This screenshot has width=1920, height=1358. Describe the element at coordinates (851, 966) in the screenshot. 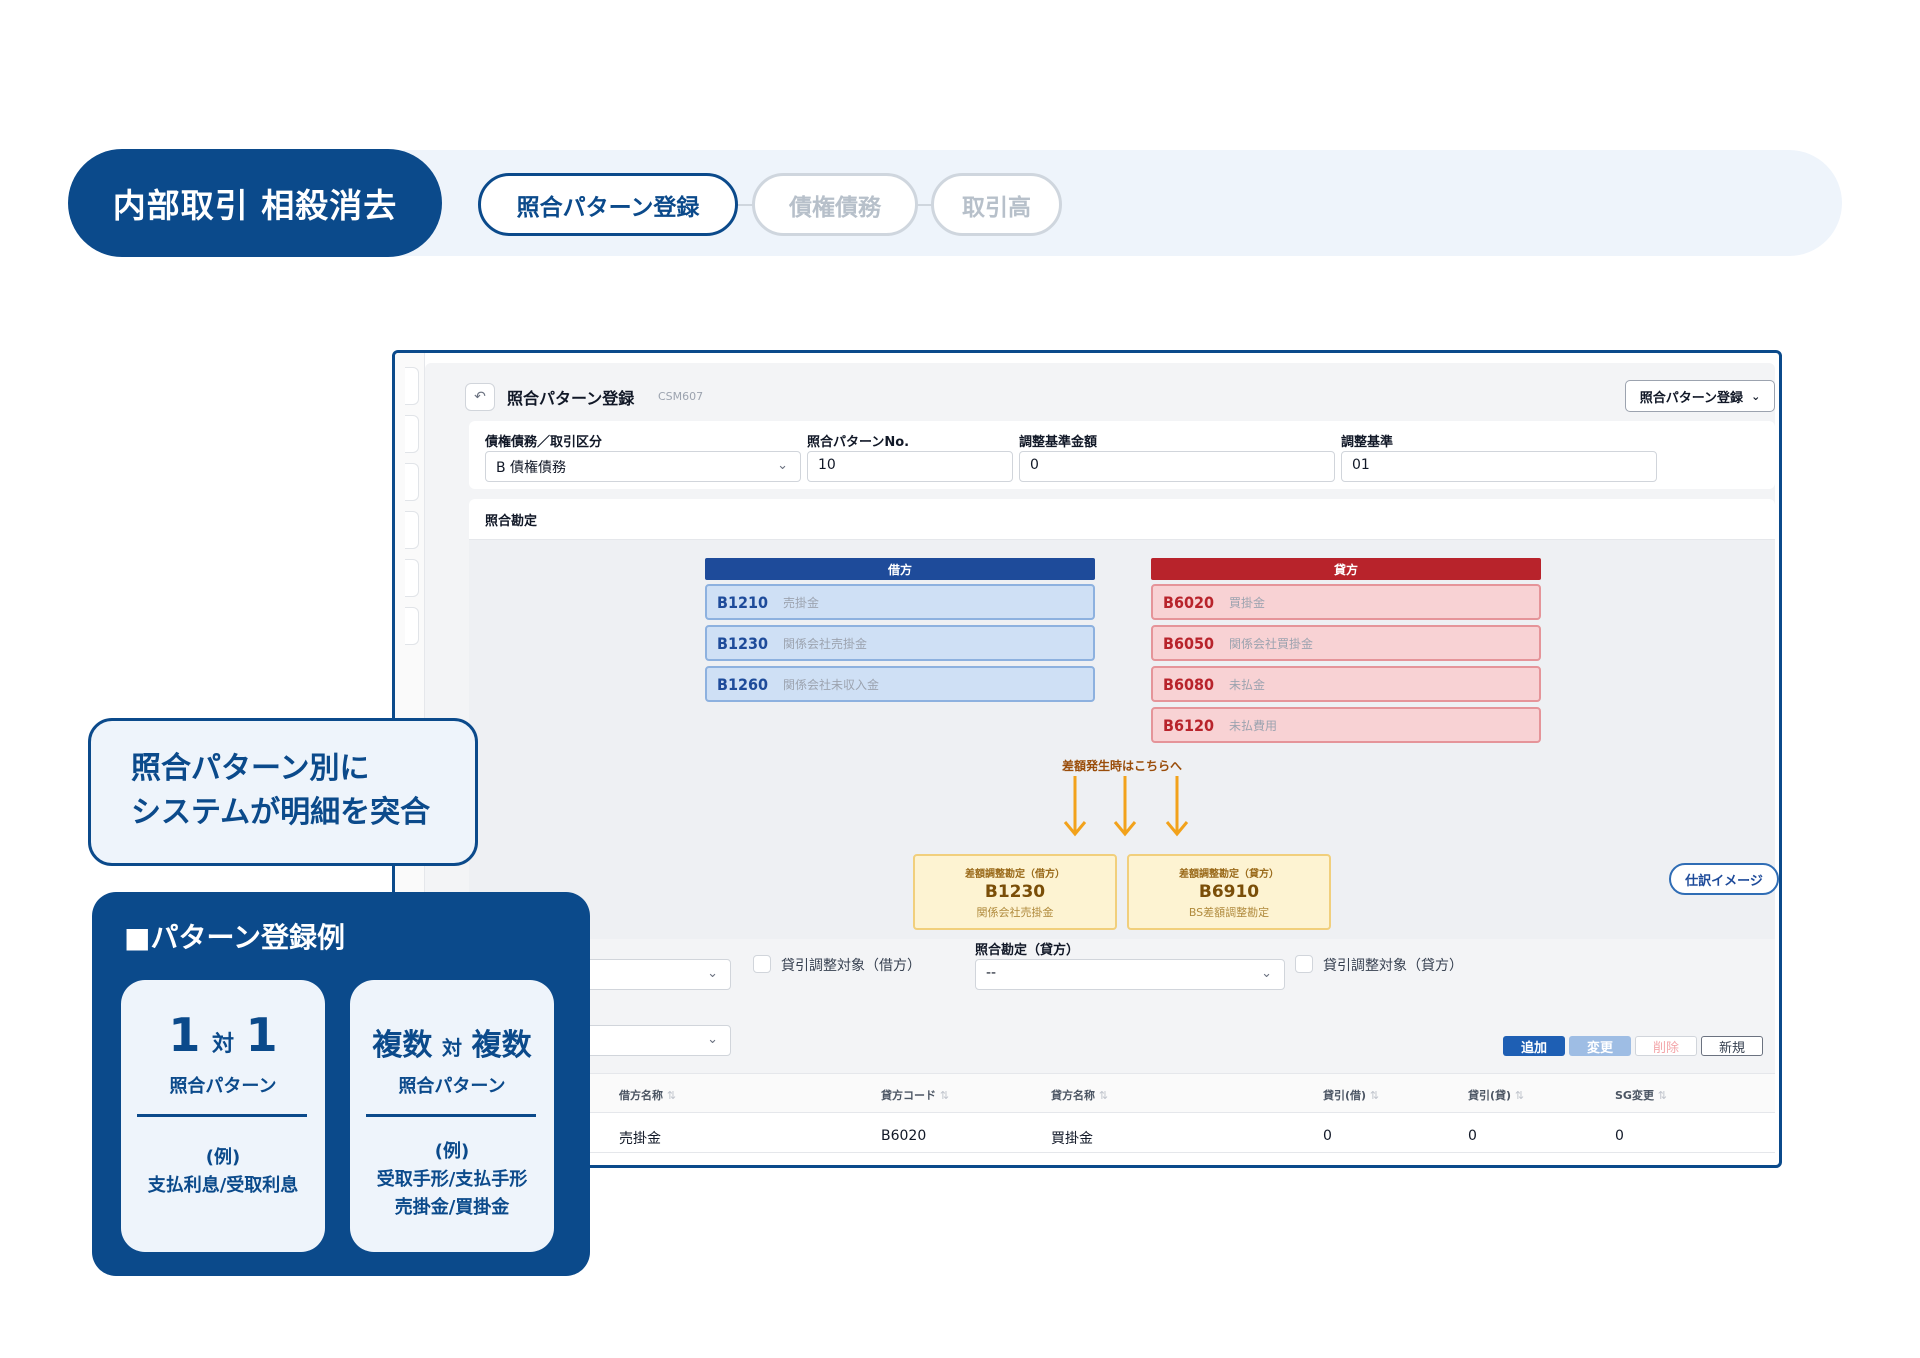

I see `debit-adjust-label: 貸引調整対象（借方）` at that location.